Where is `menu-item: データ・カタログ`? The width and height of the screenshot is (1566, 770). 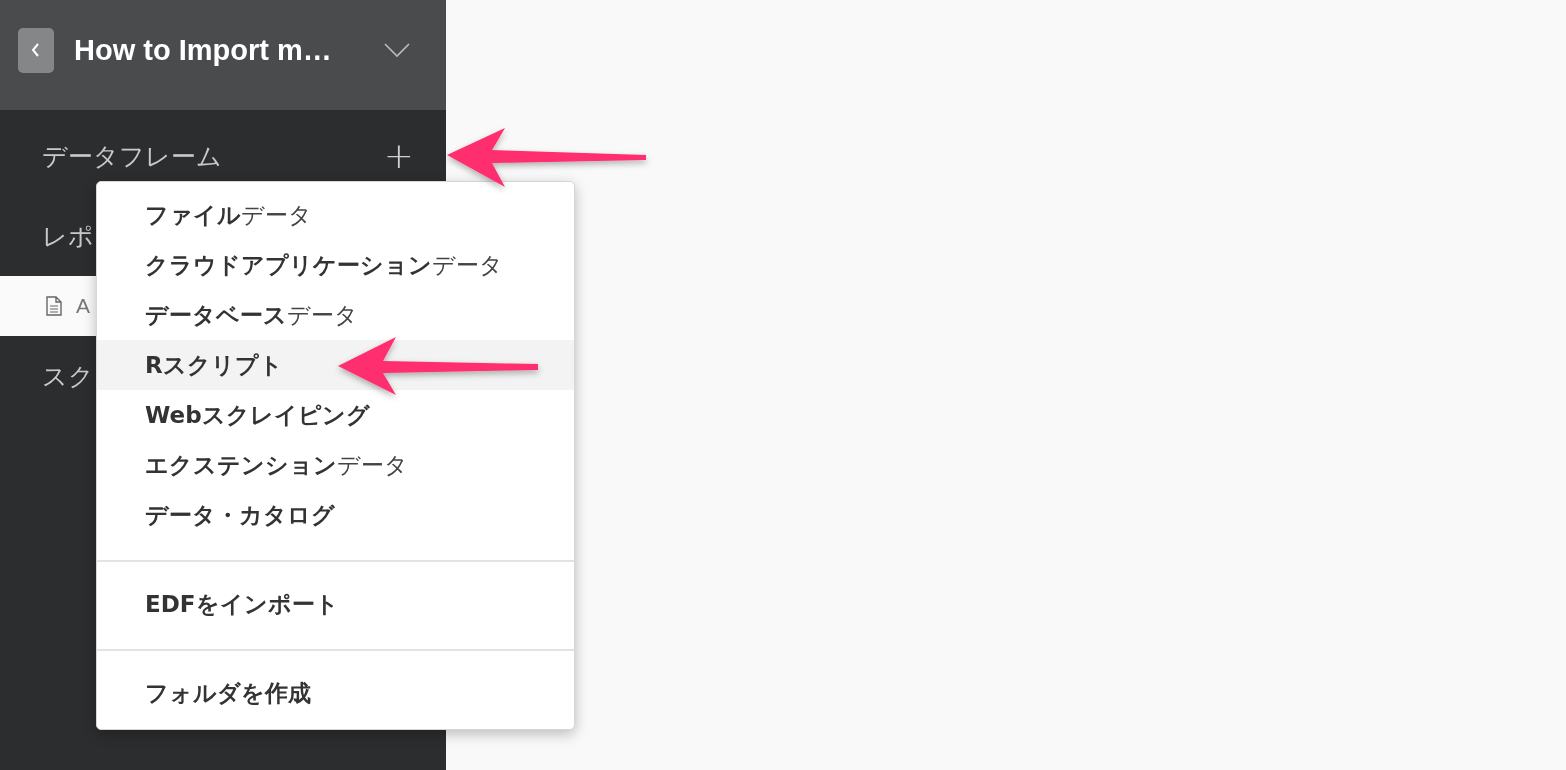
menu-item: データ・カタログ is located at coordinates (335, 515).